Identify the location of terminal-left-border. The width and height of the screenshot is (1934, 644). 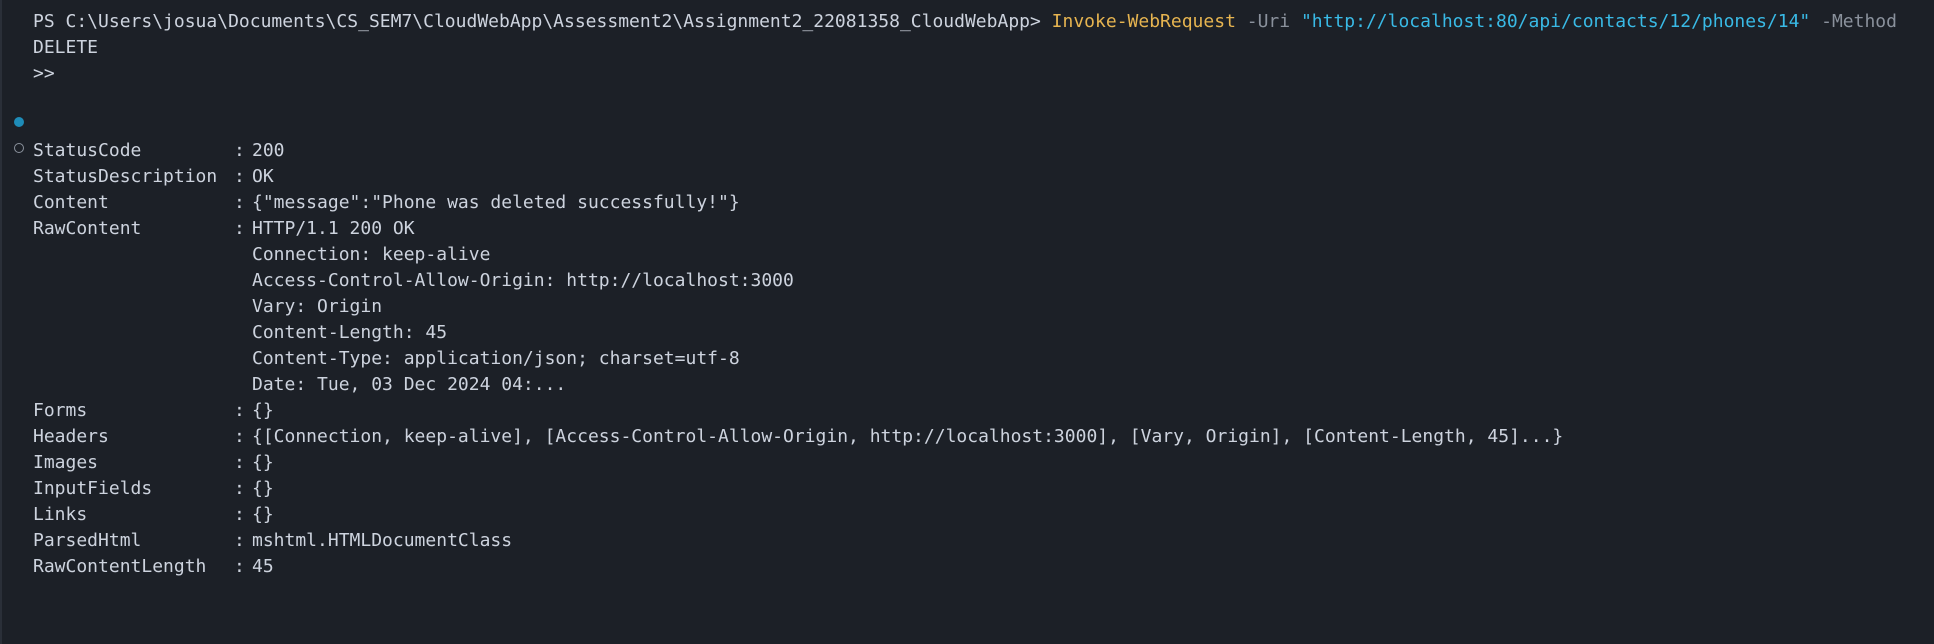
(1, 322).